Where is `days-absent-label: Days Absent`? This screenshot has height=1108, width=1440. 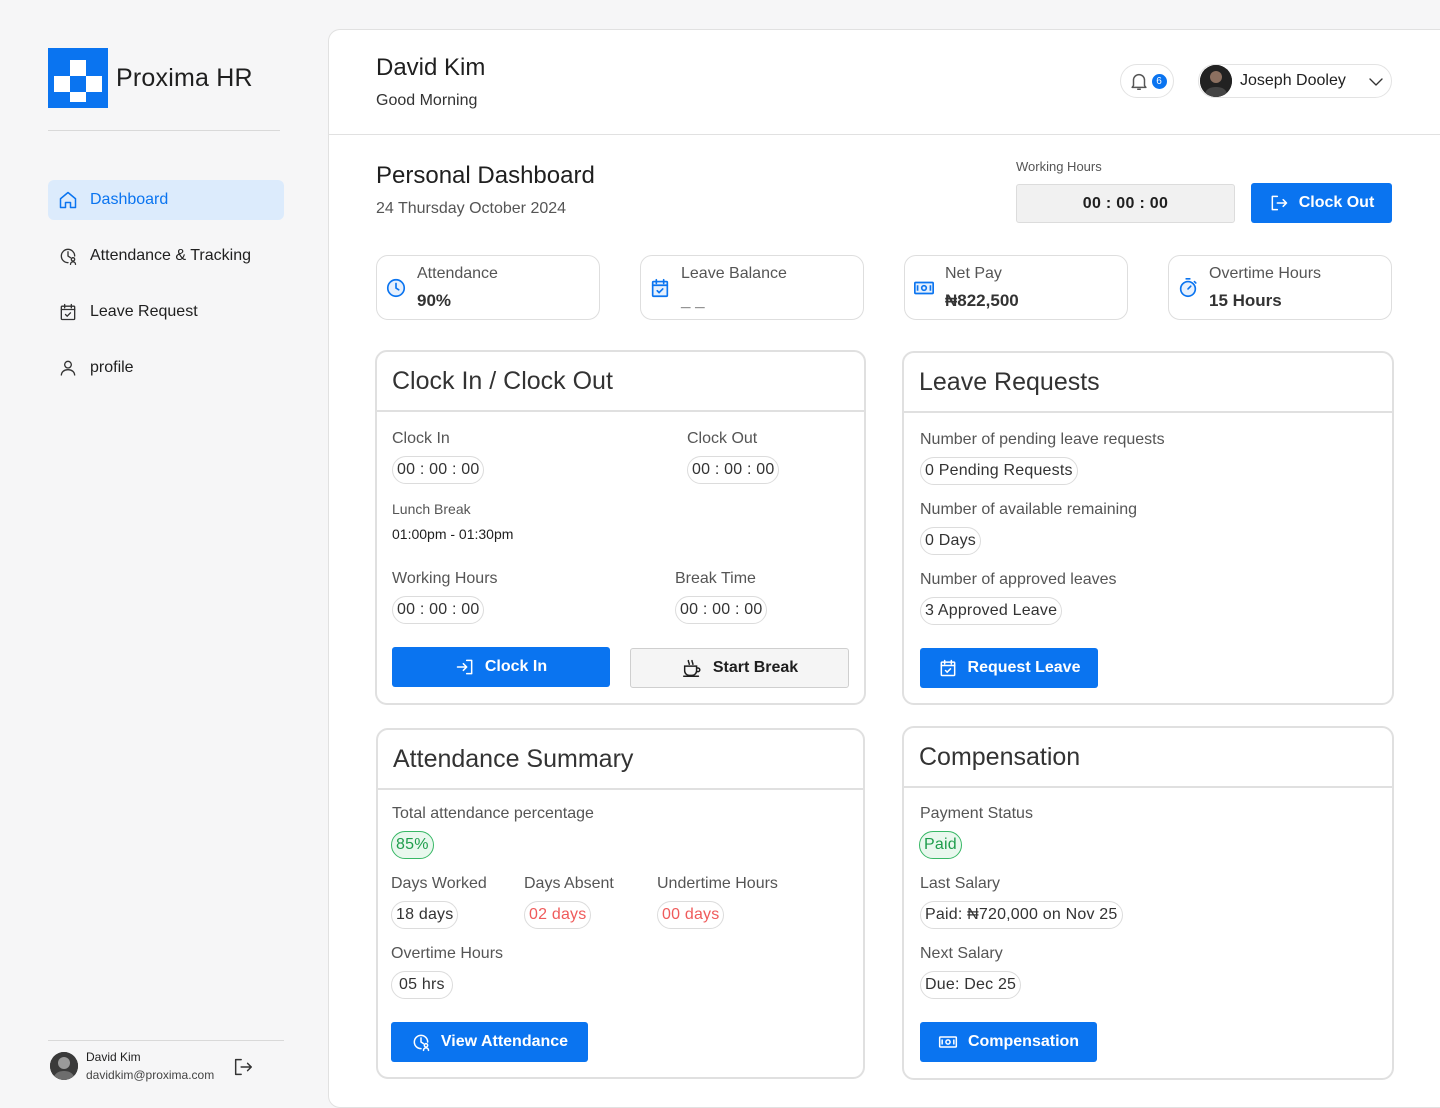
days-absent-label: Days Absent is located at coordinates (569, 883).